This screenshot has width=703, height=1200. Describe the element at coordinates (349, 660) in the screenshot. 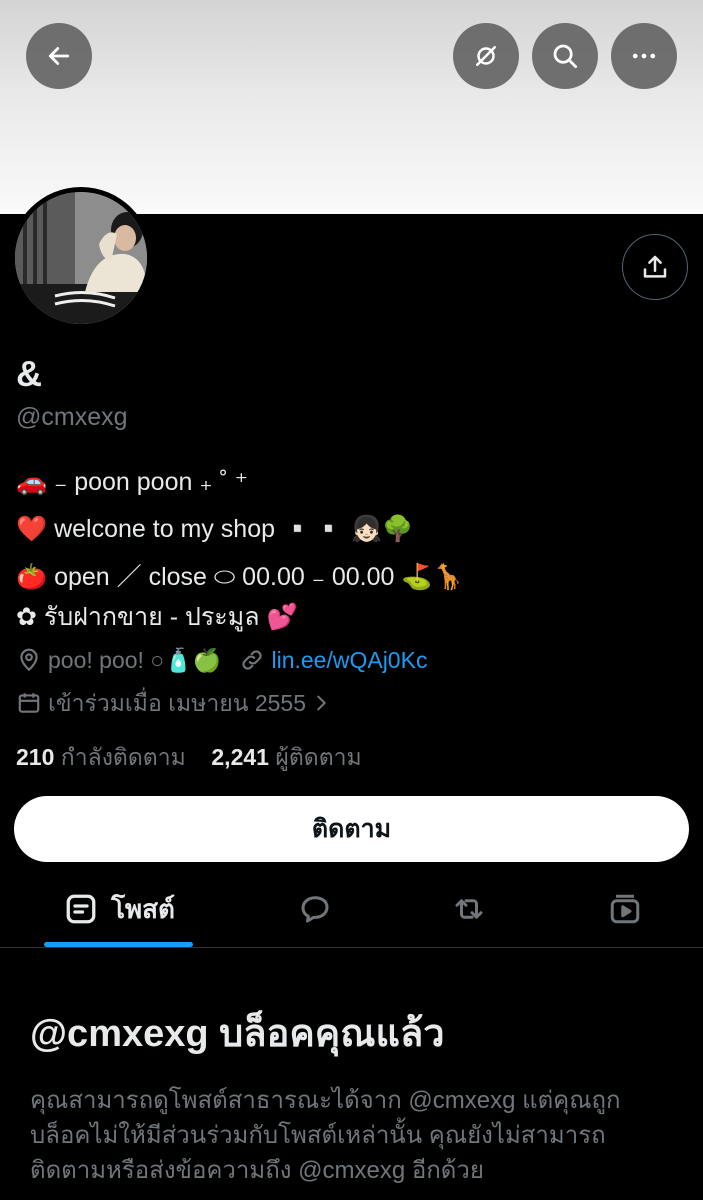

I see `link-text: lin.ee/wQAj0Kc` at that location.